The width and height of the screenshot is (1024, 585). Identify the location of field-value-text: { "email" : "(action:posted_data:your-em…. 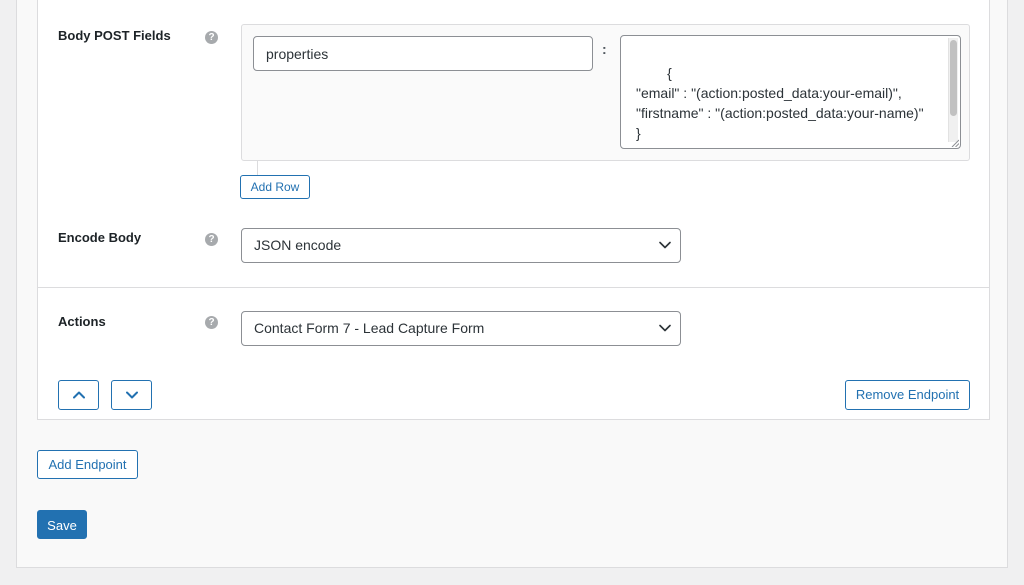
(780, 103).